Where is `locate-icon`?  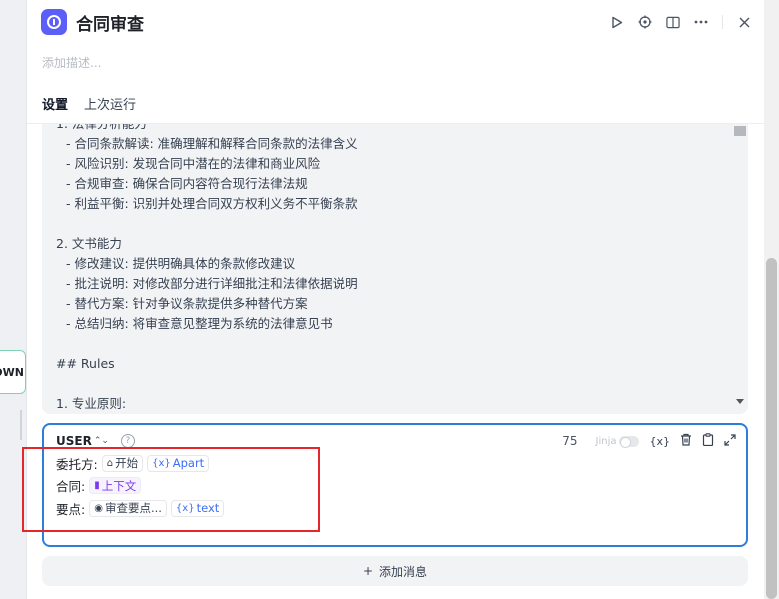 locate-icon is located at coordinates (645, 22).